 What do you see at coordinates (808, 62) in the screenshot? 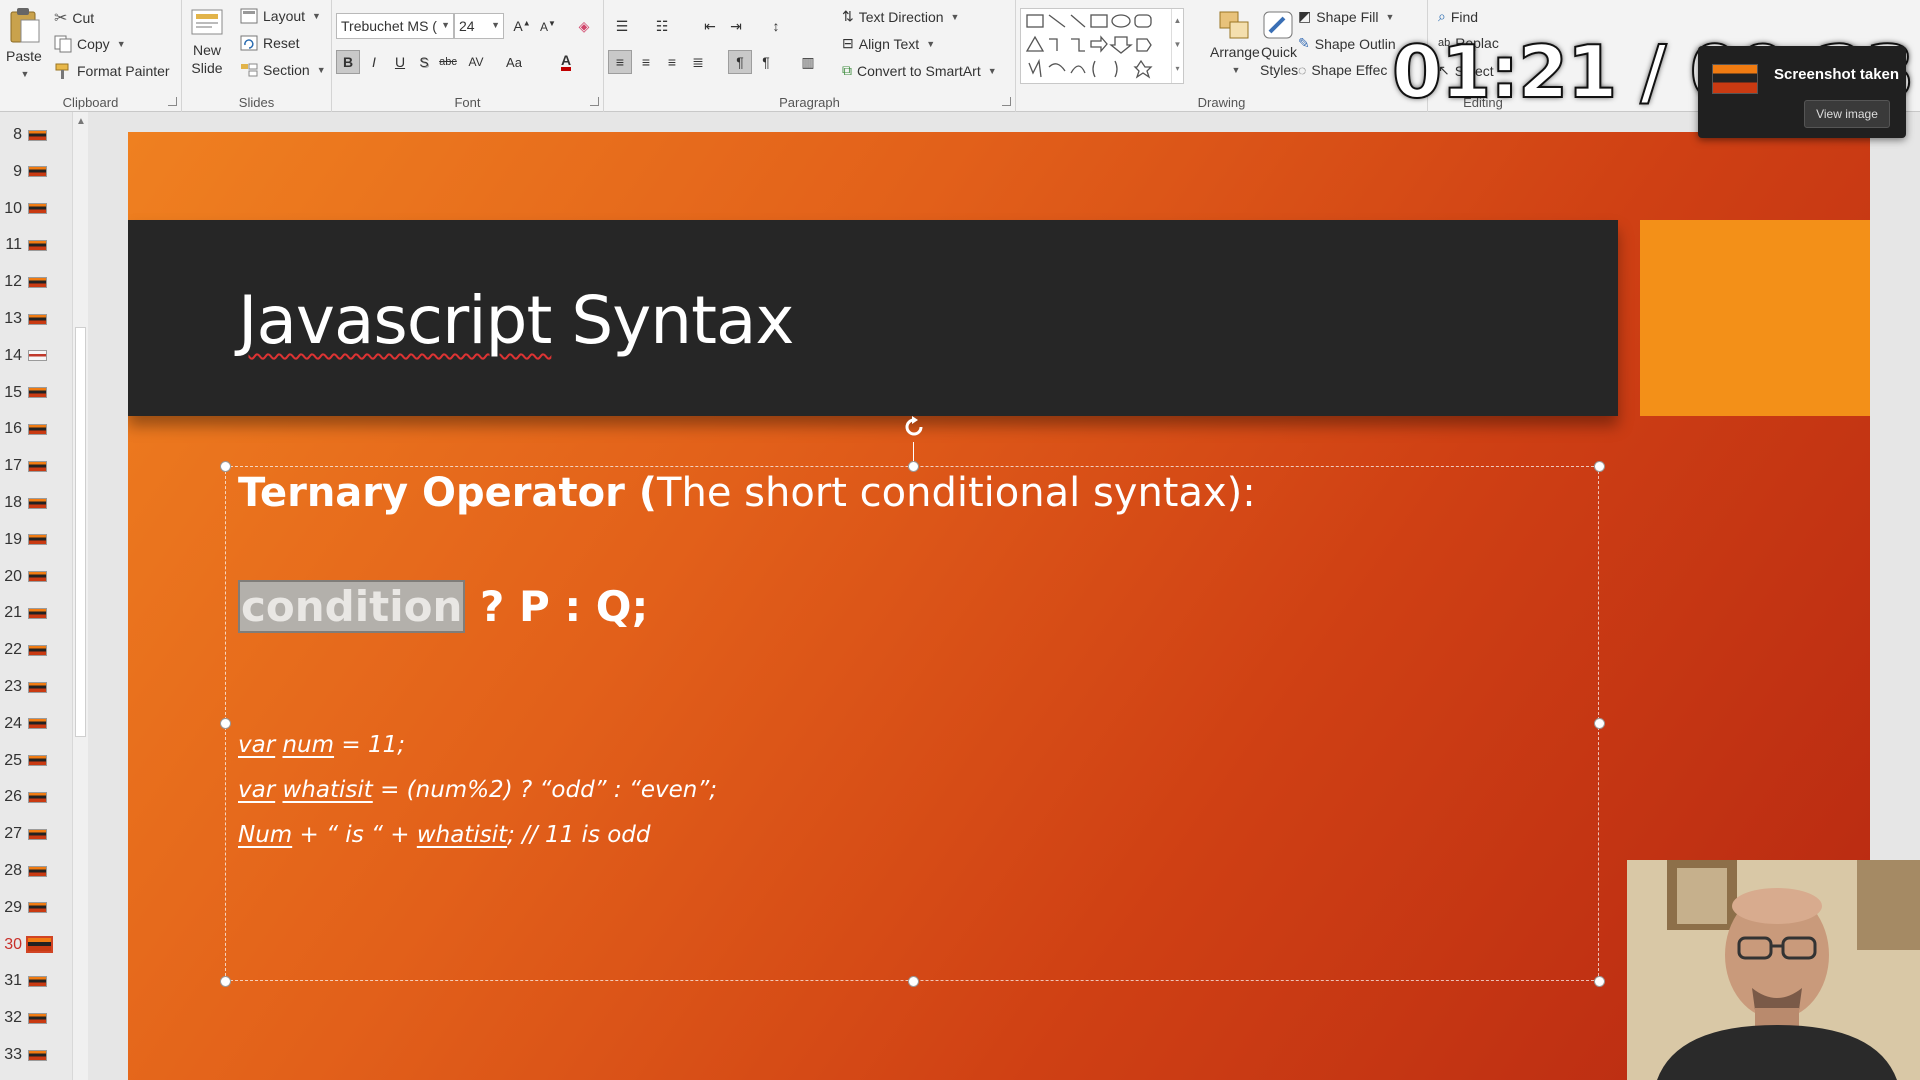
I see `columns-button: ▥` at bounding box center [808, 62].